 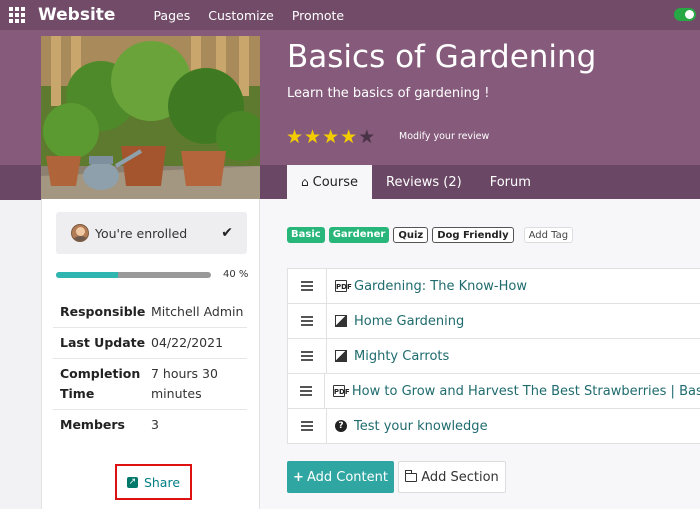 What do you see at coordinates (241, 15) in the screenshot?
I see `menu-customize: Customize` at bounding box center [241, 15].